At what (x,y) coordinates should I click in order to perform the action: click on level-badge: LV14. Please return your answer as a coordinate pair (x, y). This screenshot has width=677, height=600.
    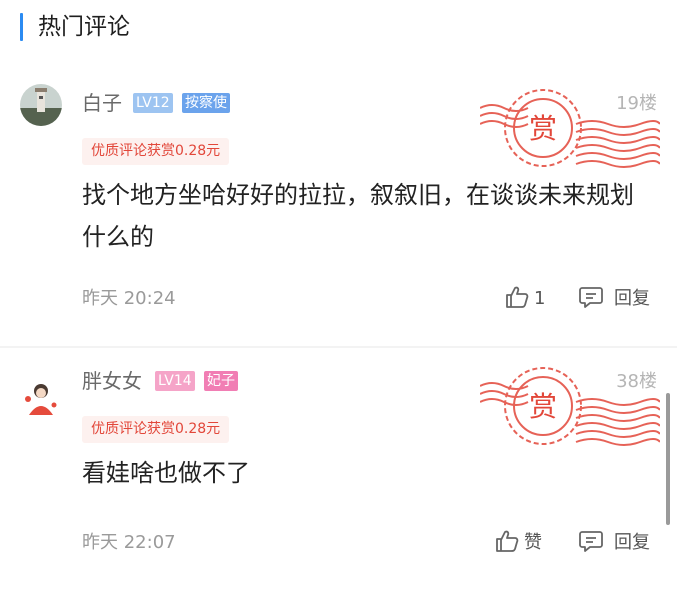
    Looking at the image, I should click on (175, 381).